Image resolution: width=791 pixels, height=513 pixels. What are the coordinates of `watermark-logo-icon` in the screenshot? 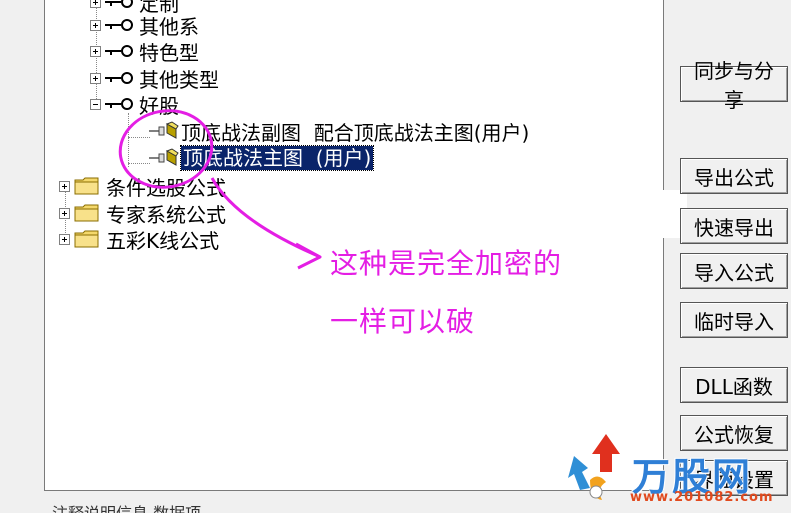 It's located at (594, 467).